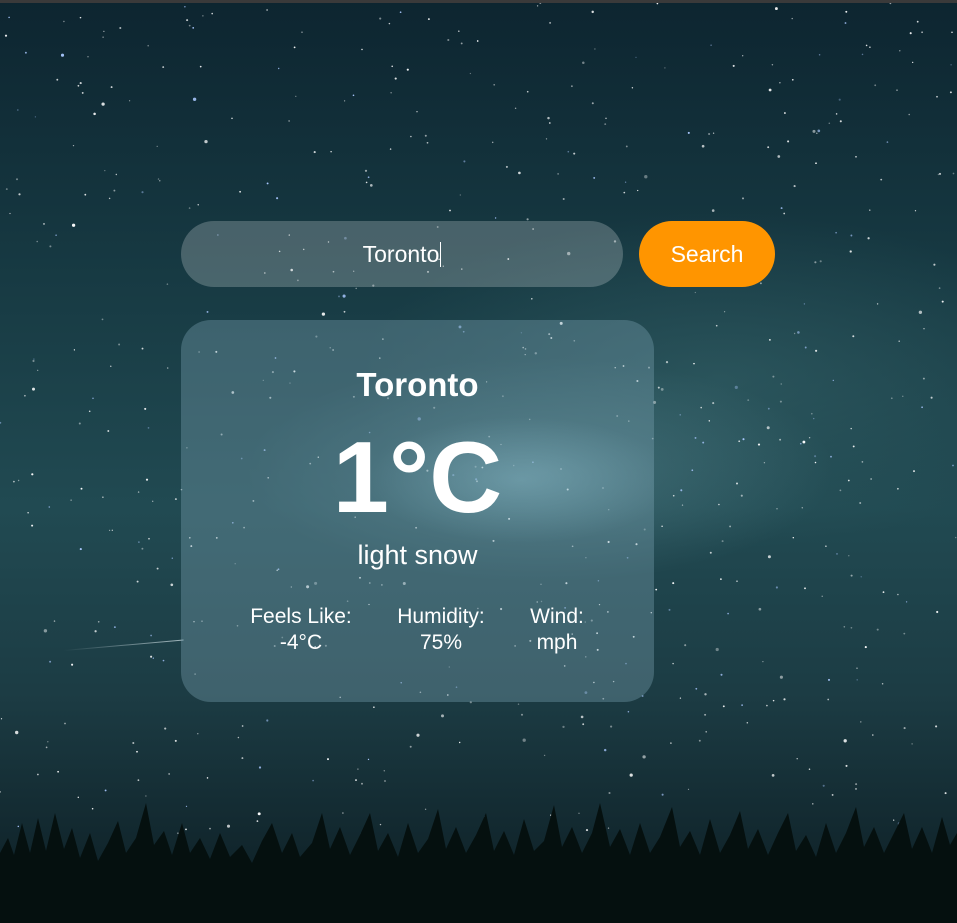  I want to click on humidity-label: Humidity:, so click(441, 616).